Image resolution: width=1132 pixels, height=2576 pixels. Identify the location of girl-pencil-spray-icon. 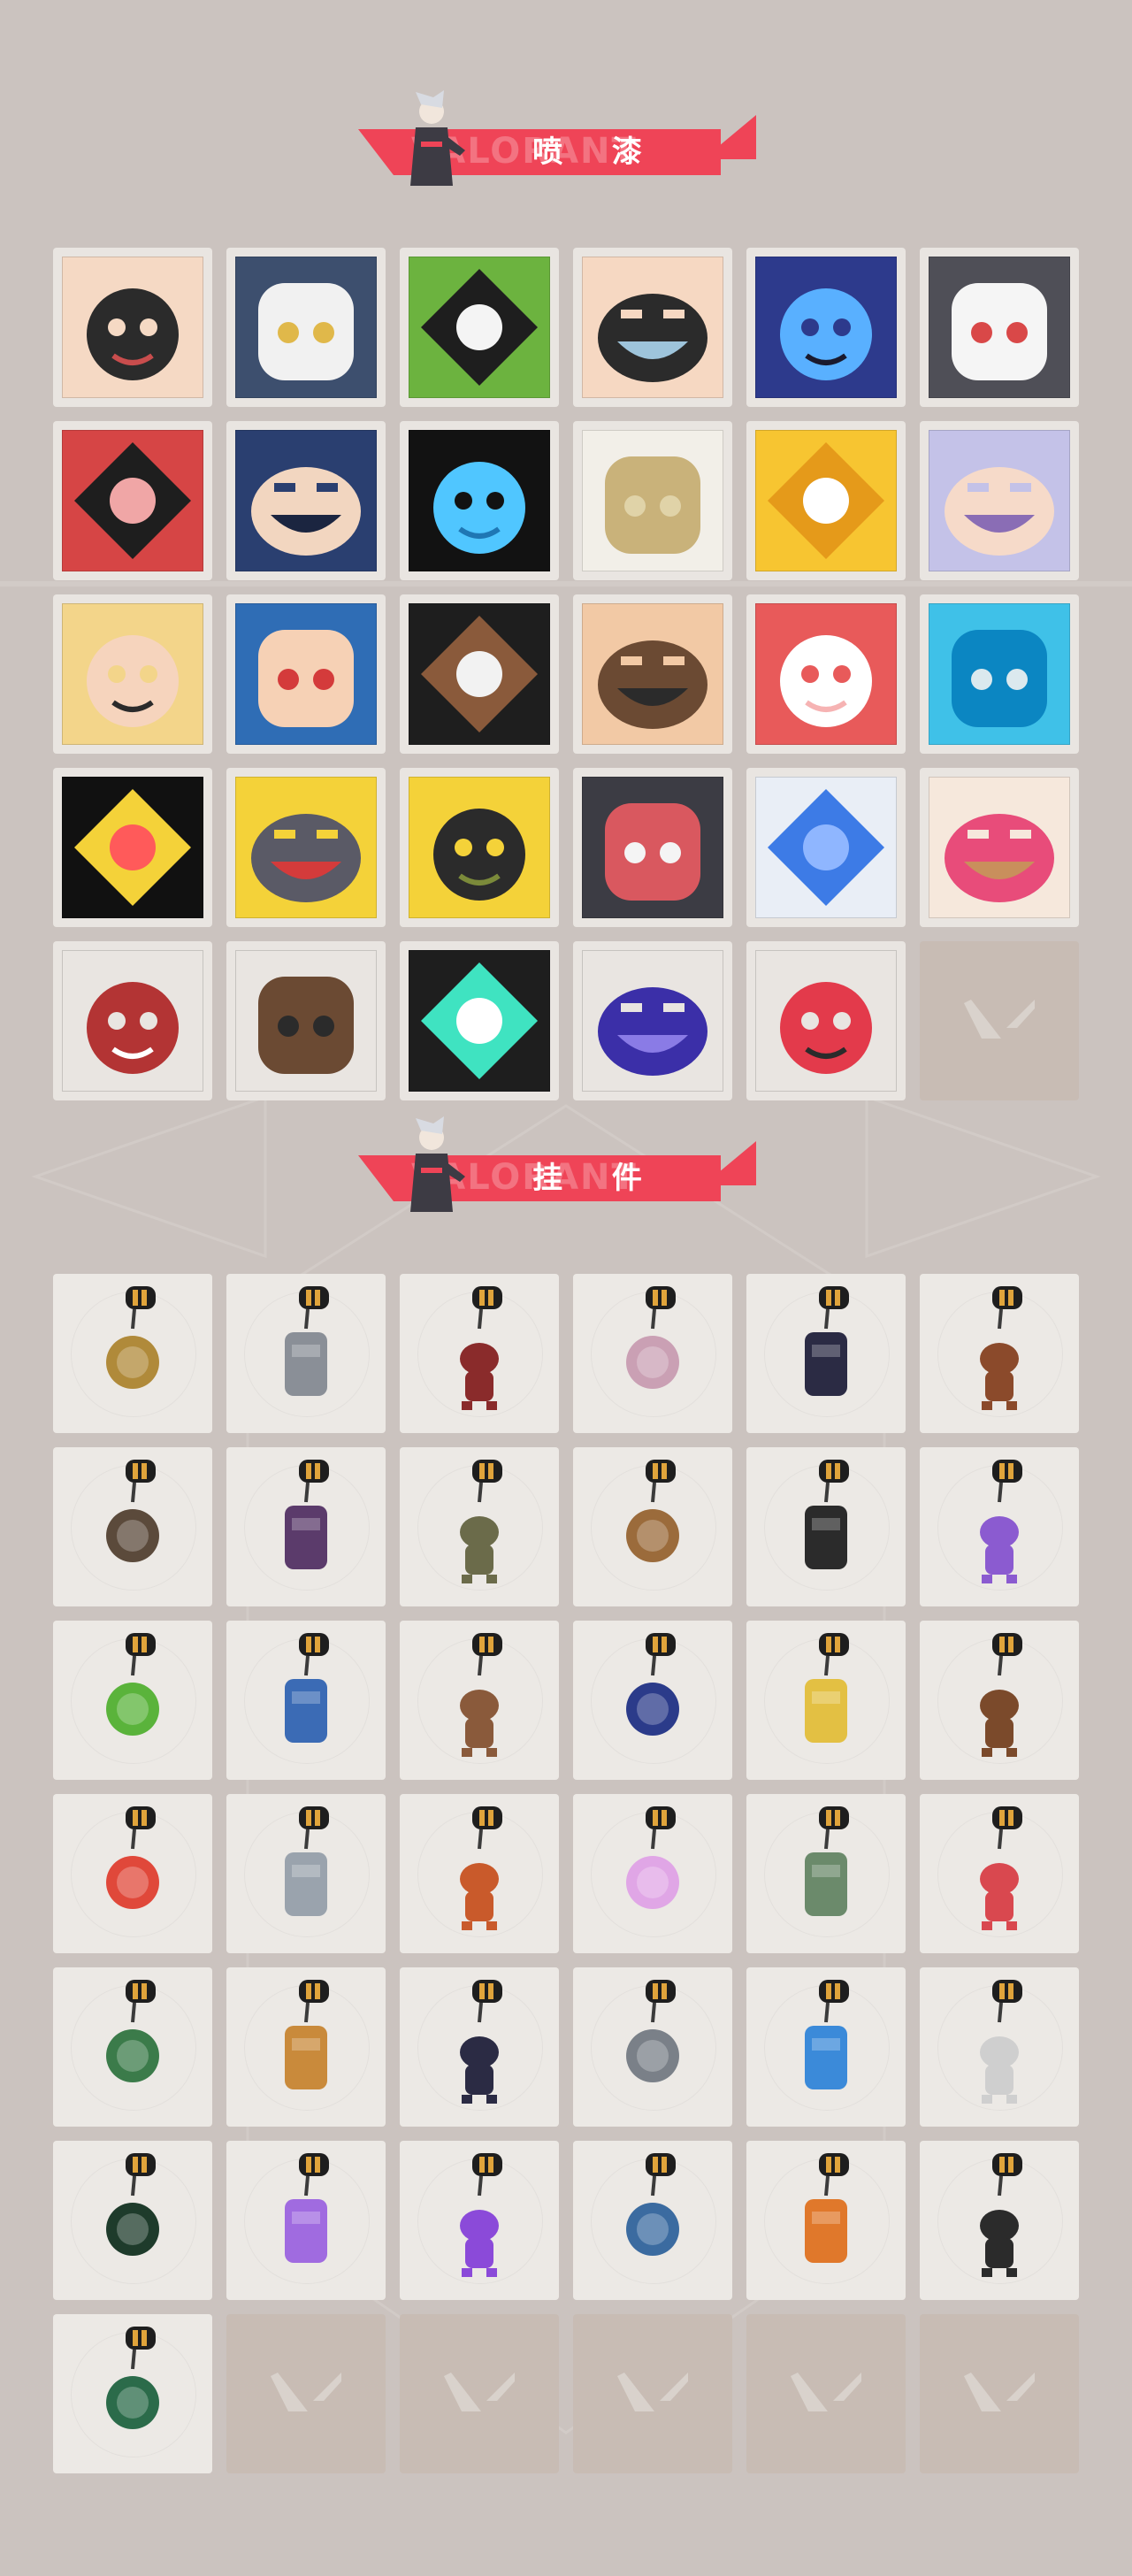
(133, 327).